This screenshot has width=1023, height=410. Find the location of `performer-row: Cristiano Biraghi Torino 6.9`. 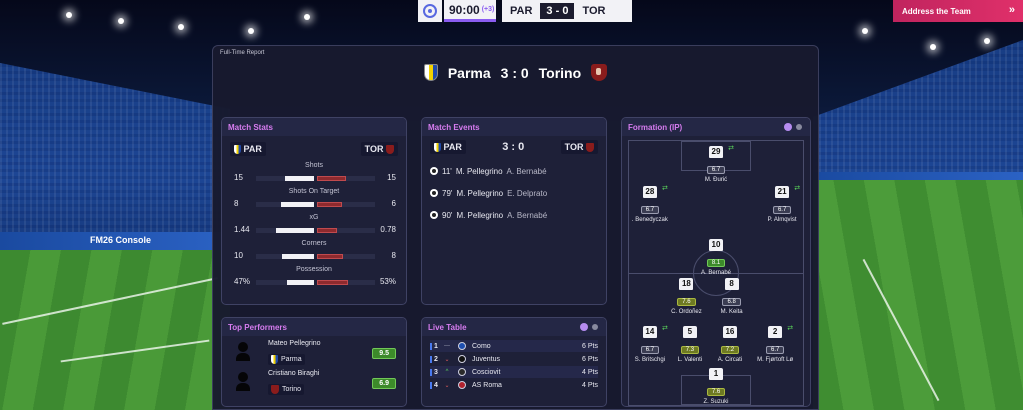

performer-row: Cristiano Biraghi Torino 6.9 is located at coordinates (314, 383).